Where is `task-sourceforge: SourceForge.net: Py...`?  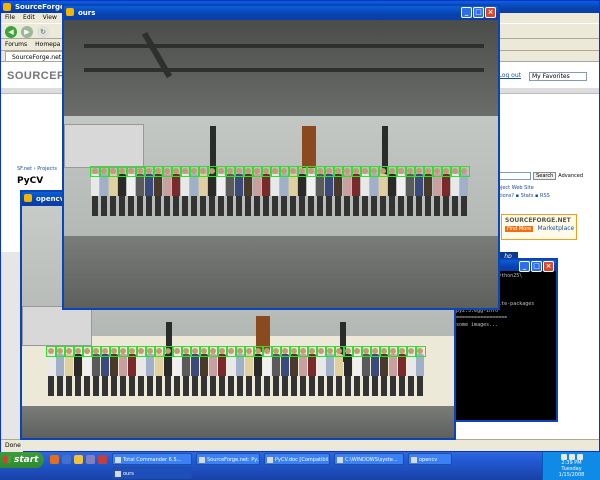 task-sourceforge: SourceForge.net: Py... is located at coordinates (228, 459).